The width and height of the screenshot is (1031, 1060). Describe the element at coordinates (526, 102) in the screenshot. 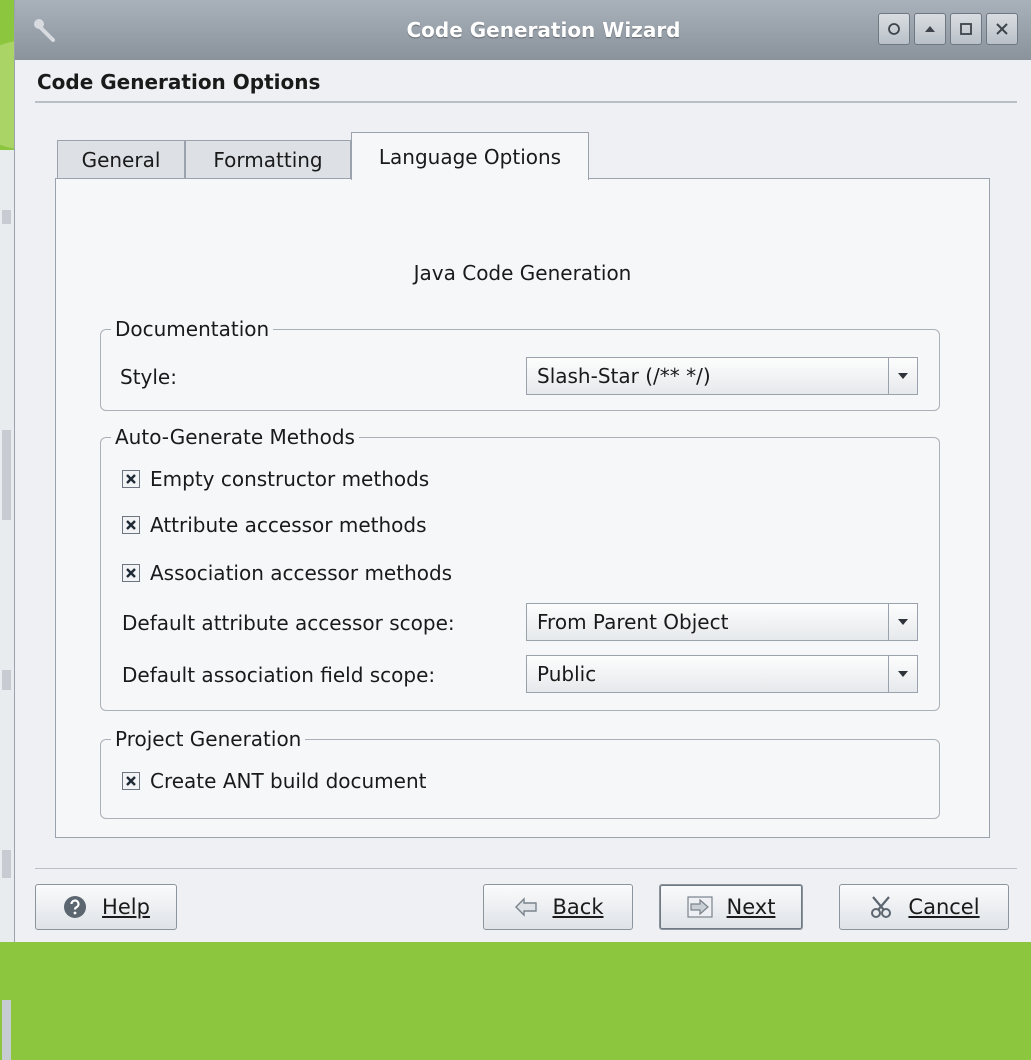

I see `header-divider` at that location.